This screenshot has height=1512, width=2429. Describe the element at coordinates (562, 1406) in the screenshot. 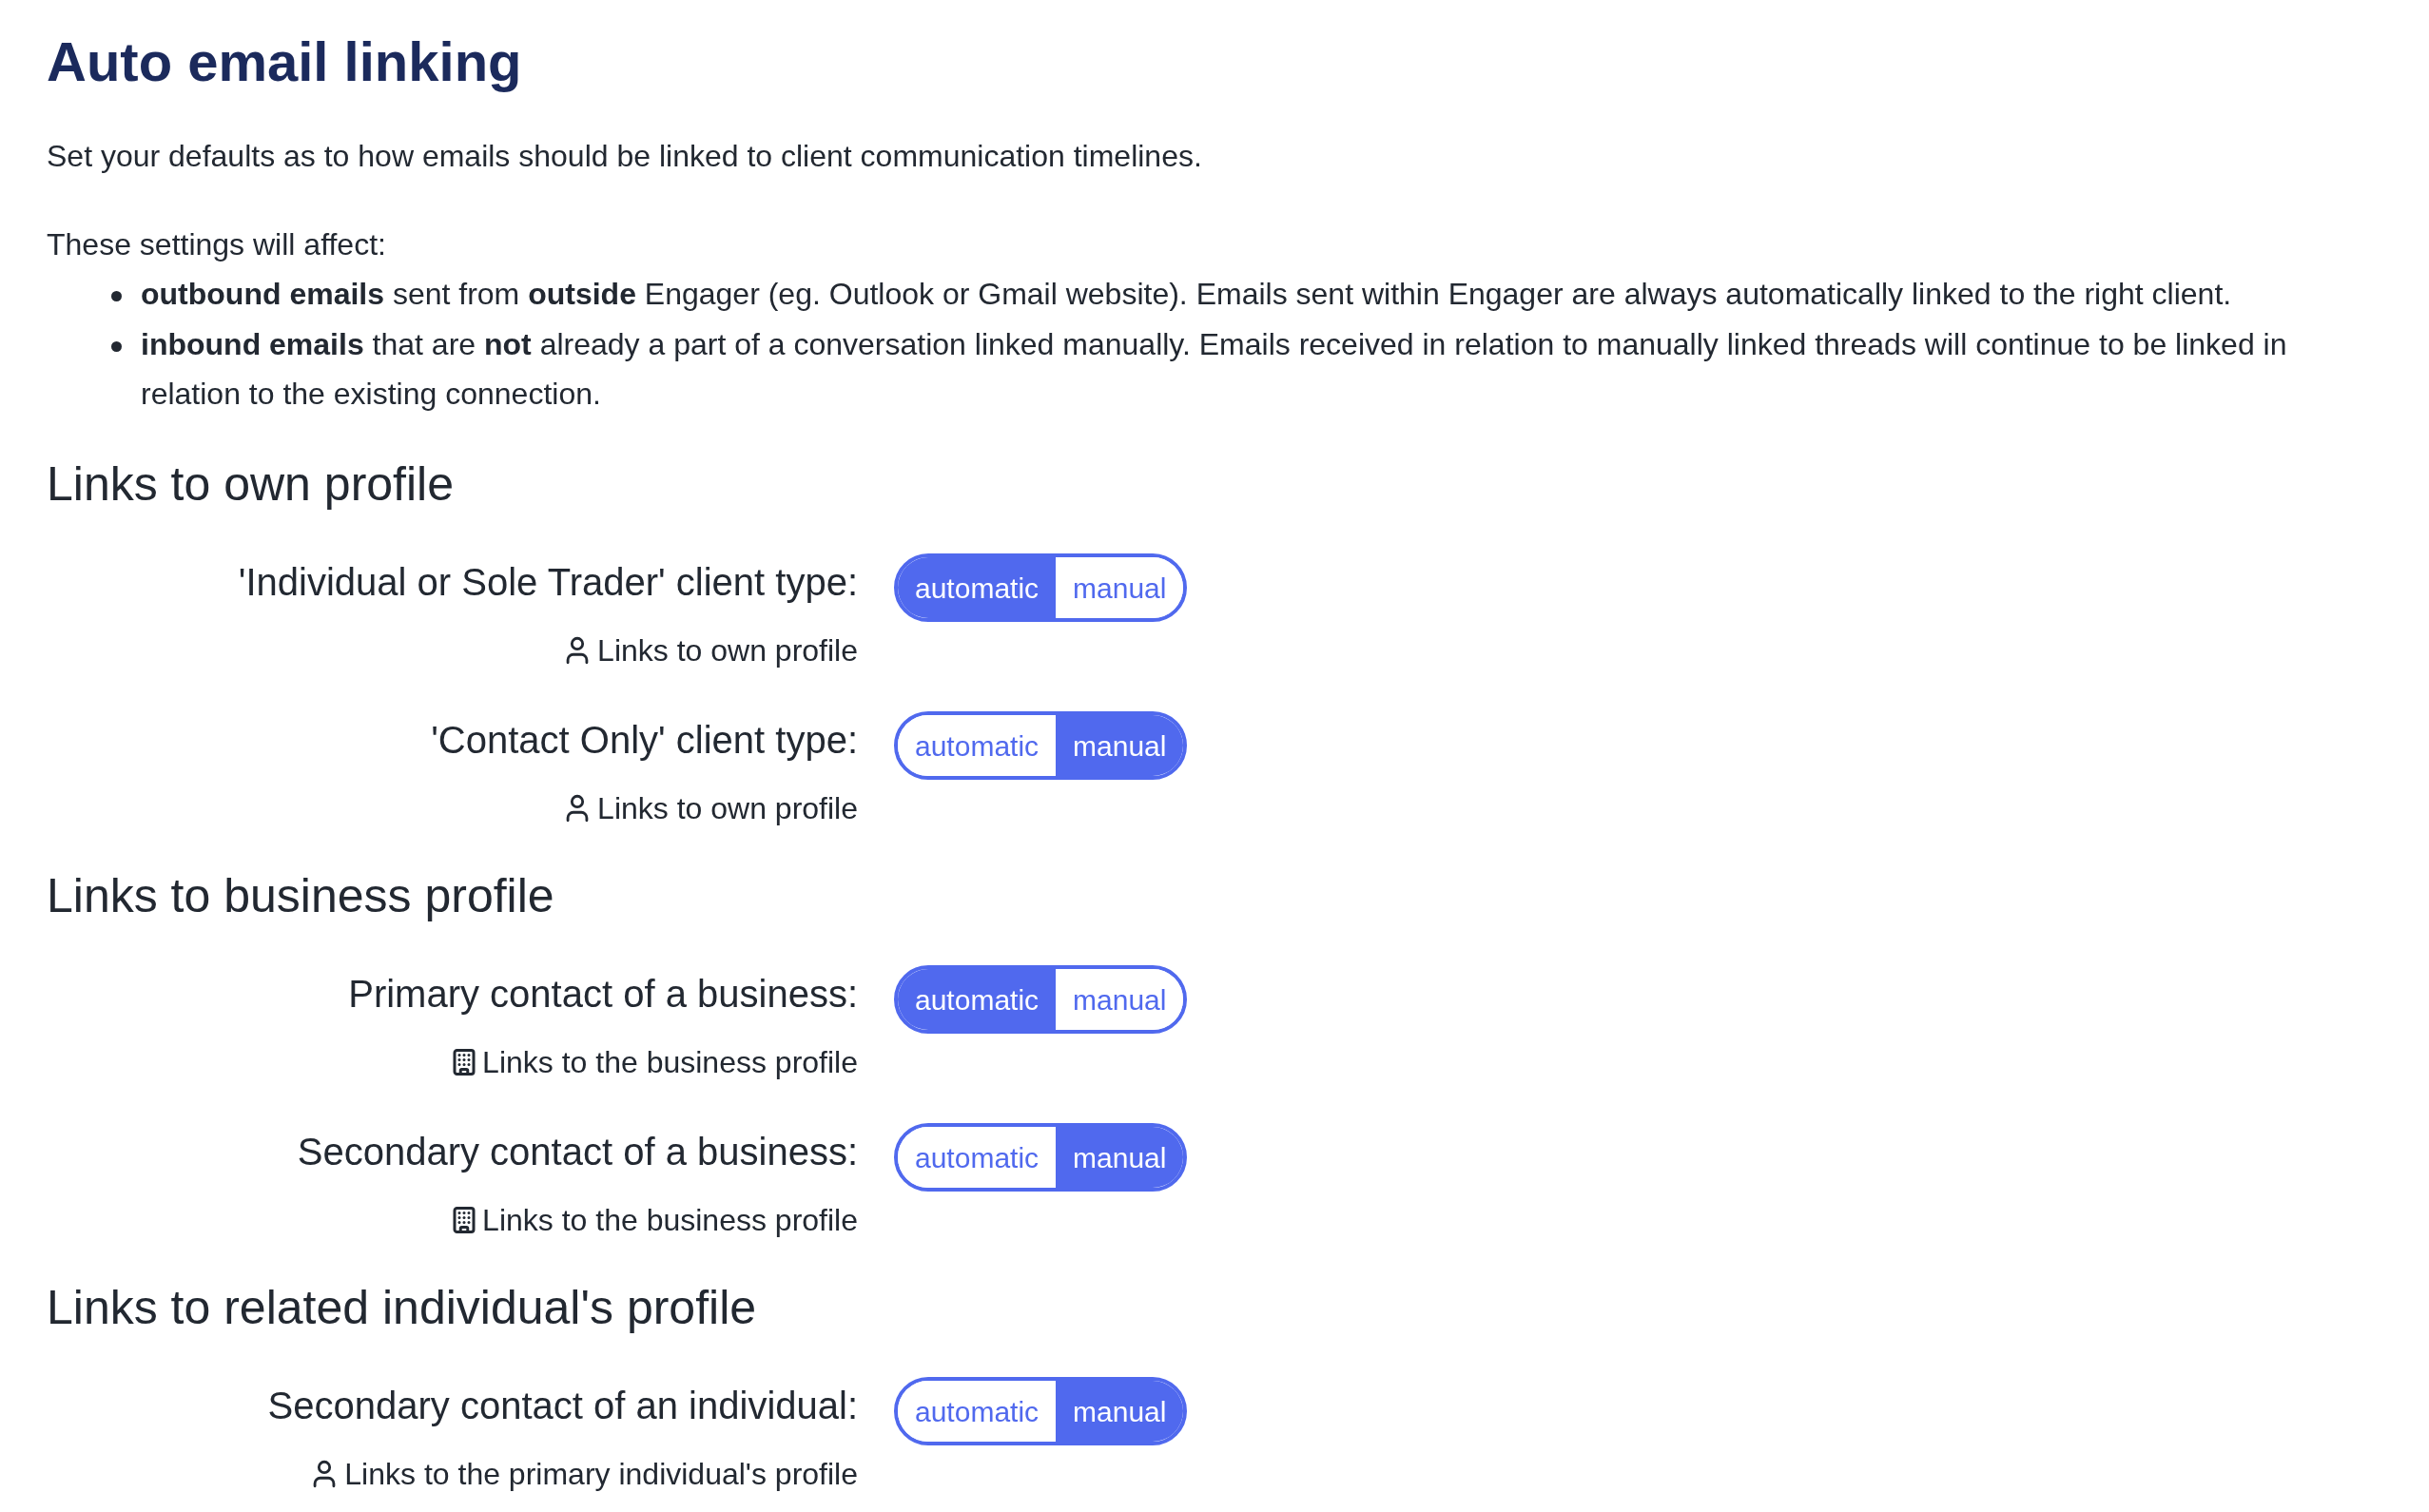

I see `setting-label: Secondary contact of an individual:` at that location.